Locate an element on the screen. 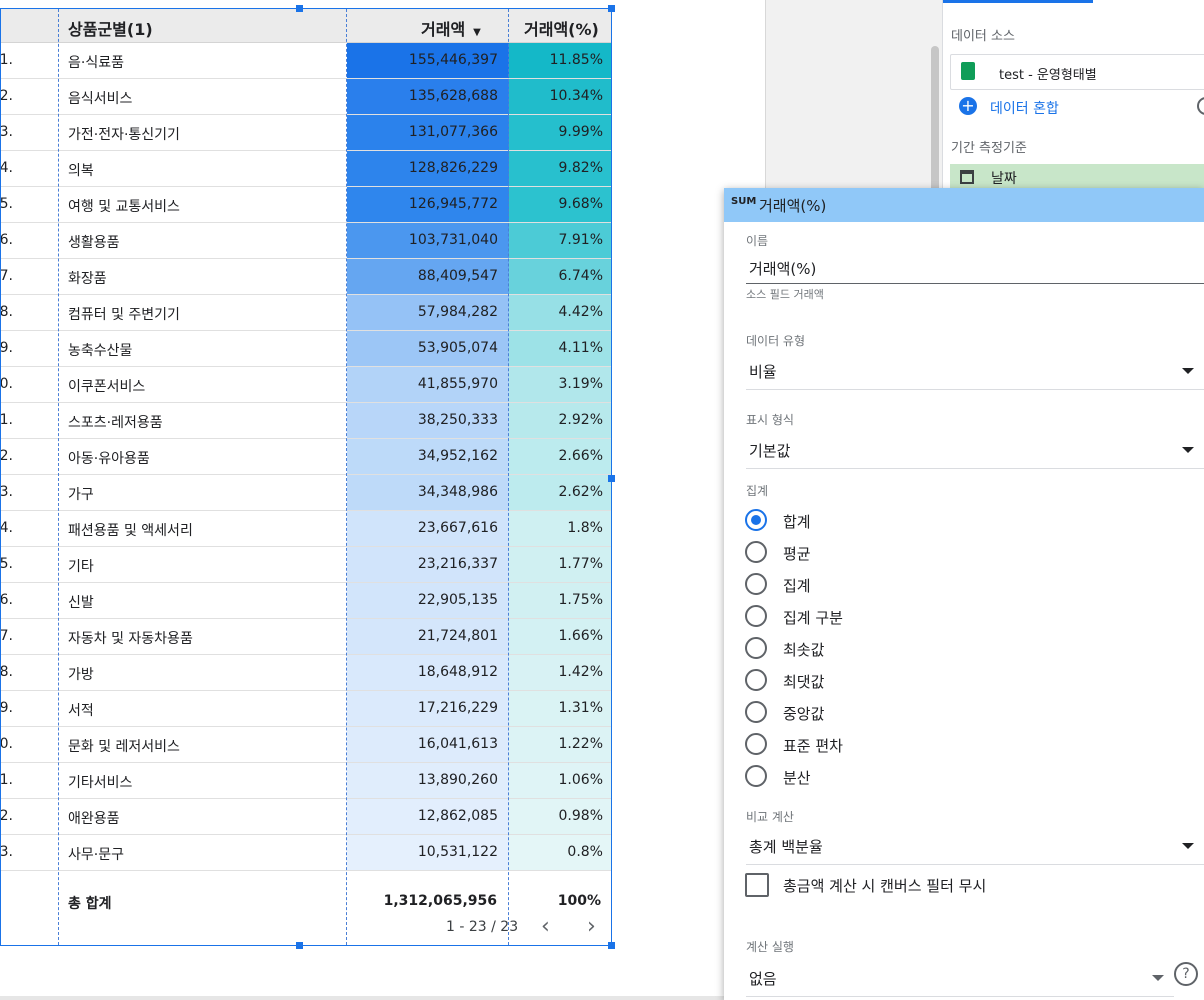 This screenshot has height=1000, width=1204. amount-cell: 16,041,613 is located at coordinates (428, 744).